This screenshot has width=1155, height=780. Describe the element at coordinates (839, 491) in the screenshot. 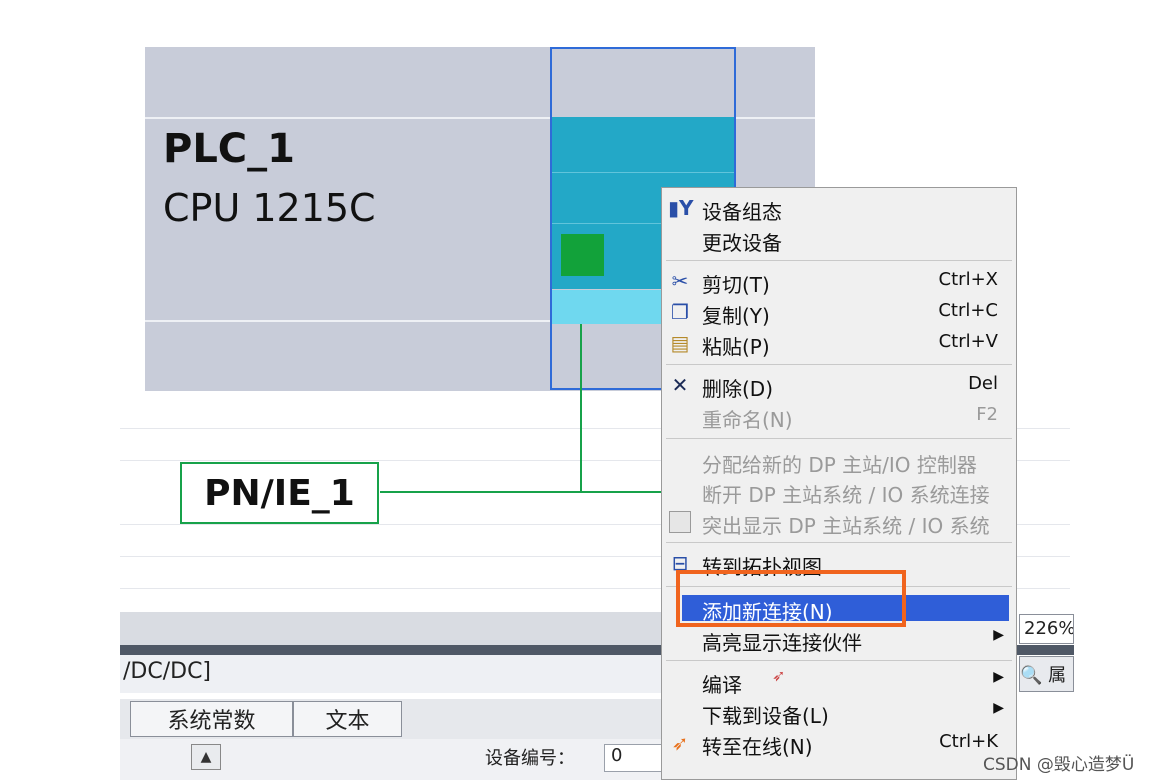

I see `menu-item-disconnect-master: 断开 DP 主站系统 / IO 系统连接` at that location.